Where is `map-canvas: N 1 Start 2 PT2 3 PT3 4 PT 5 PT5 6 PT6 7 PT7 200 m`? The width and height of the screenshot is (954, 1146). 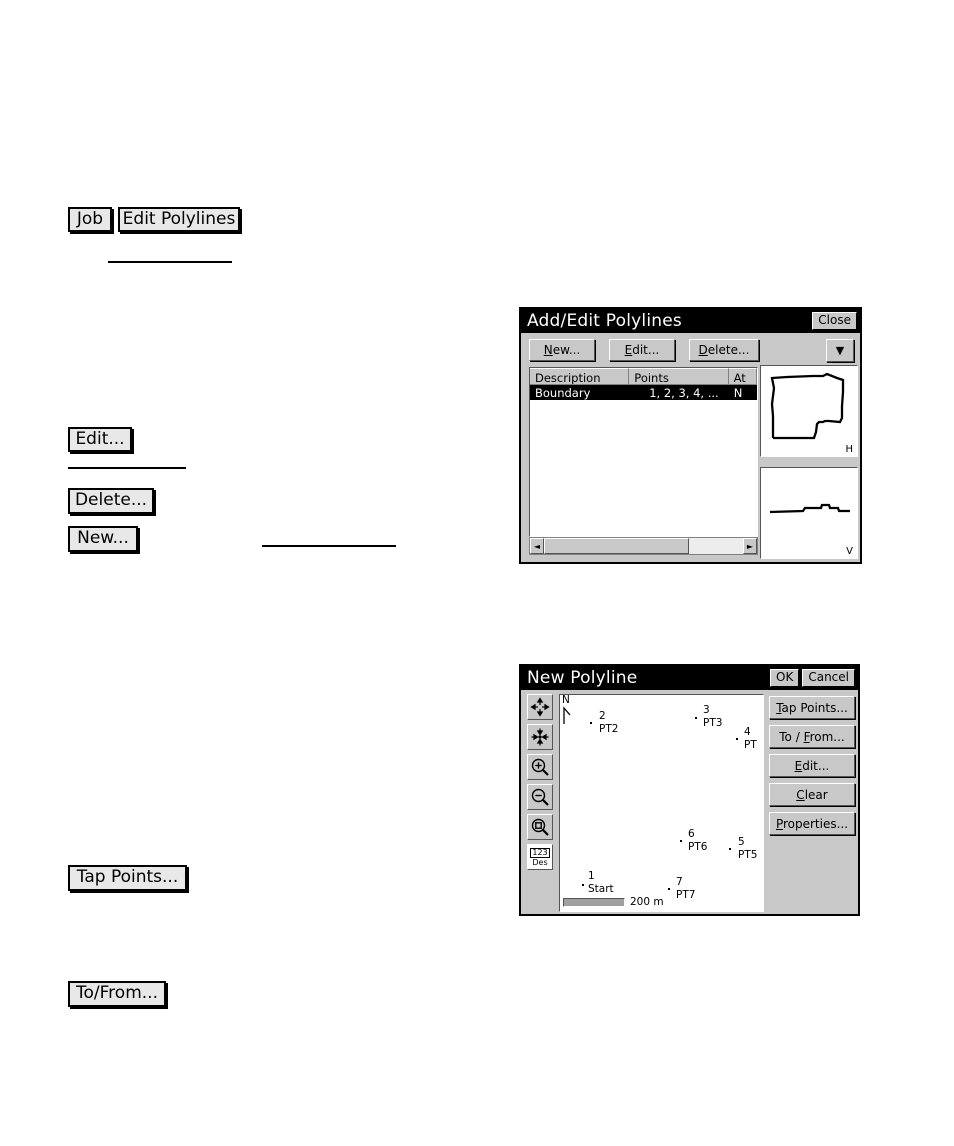
map-canvas: N 1 Start 2 PT2 3 PT3 4 PT 5 PT5 6 PT6 7 PT7 200 m is located at coordinates (661, 803).